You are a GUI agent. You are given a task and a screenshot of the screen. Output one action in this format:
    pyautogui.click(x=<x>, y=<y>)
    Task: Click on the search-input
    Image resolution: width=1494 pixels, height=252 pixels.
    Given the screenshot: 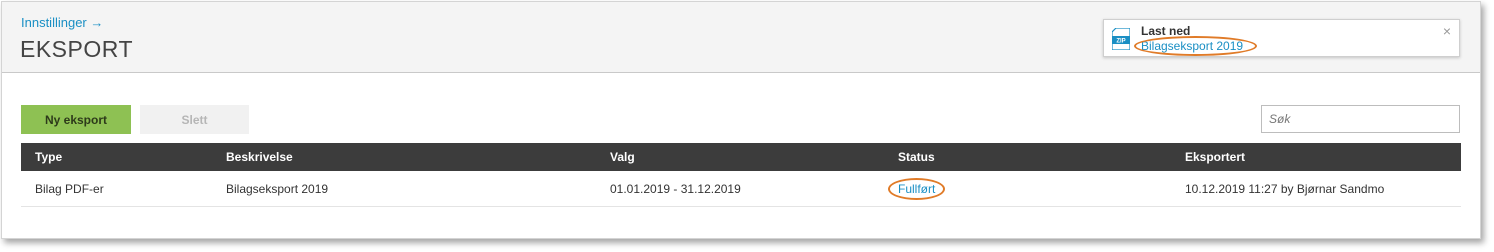 What is the action you would take?
    pyautogui.click(x=1360, y=119)
    